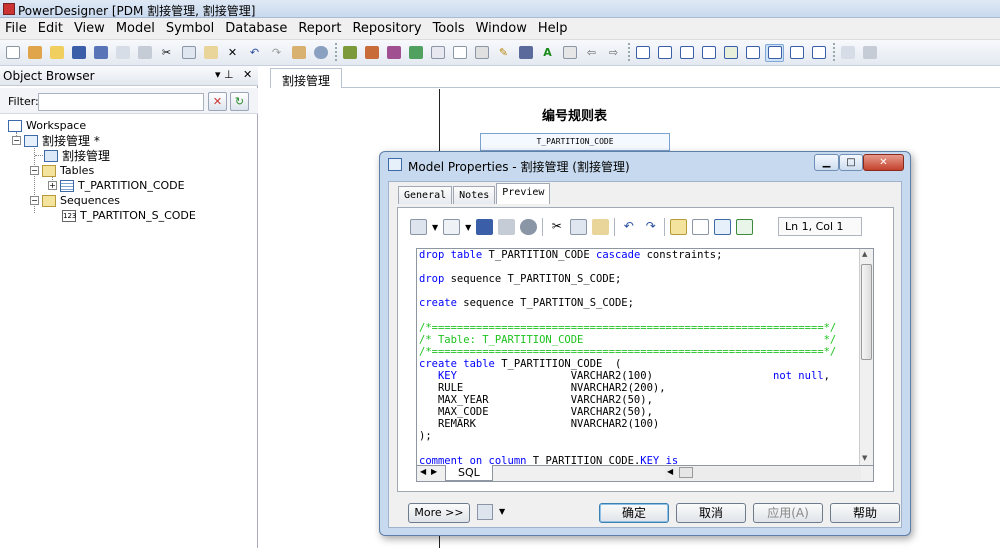  I want to click on tab-notes: Notes, so click(474, 195).